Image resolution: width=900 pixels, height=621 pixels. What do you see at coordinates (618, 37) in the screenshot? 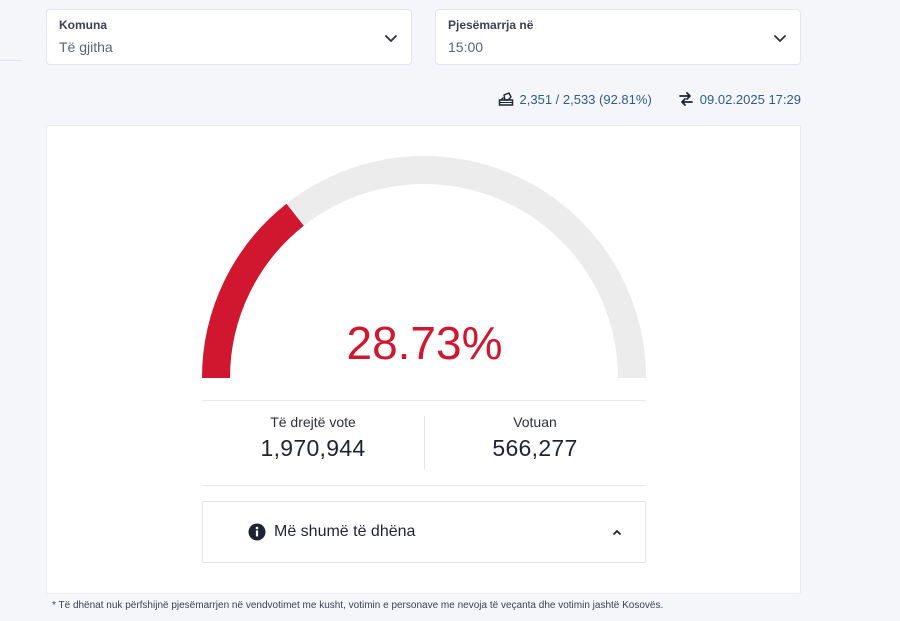
I see `pjesemarrja-select: Pjesëmarrja në 15:00` at bounding box center [618, 37].